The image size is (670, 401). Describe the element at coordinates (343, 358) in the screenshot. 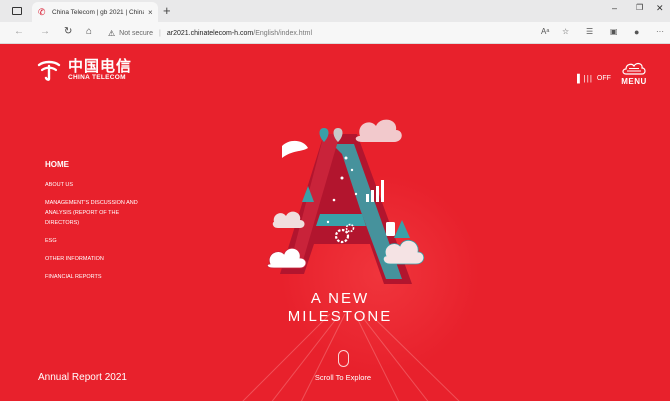

I see `mouse-scroll-icon` at that location.